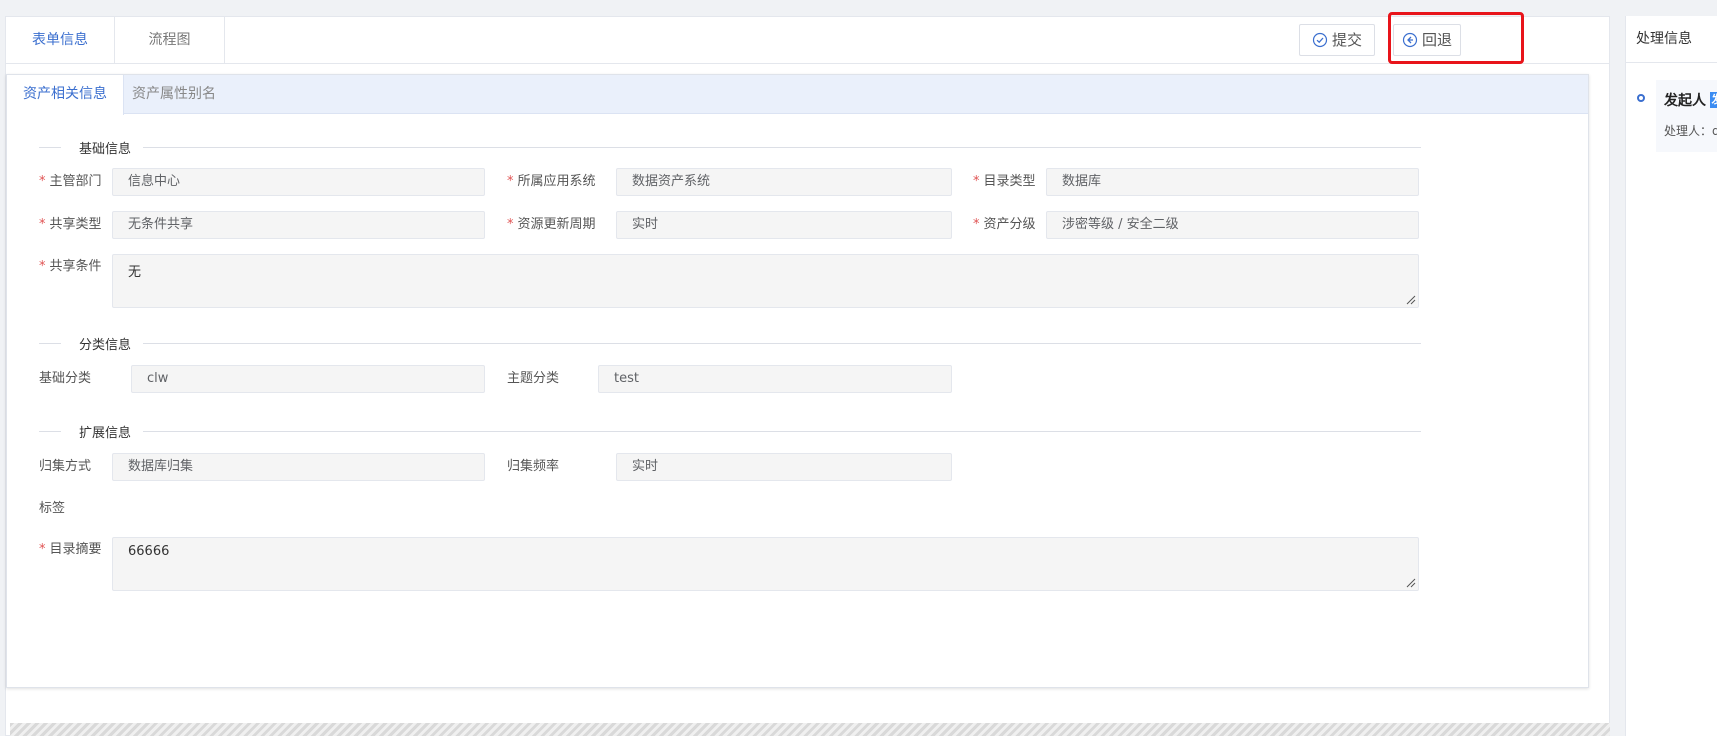 This screenshot has height=736, width=1717. What do you see at coordinates (1232, 225) in the screenshot?
I see `asset-level-field: 涉密等级 / 安全二级` at bounding box center [1232, 225].